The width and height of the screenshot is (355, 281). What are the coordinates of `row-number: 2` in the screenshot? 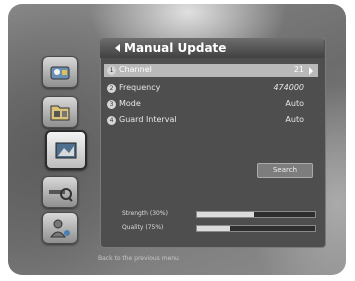 It's located at (111, 88).